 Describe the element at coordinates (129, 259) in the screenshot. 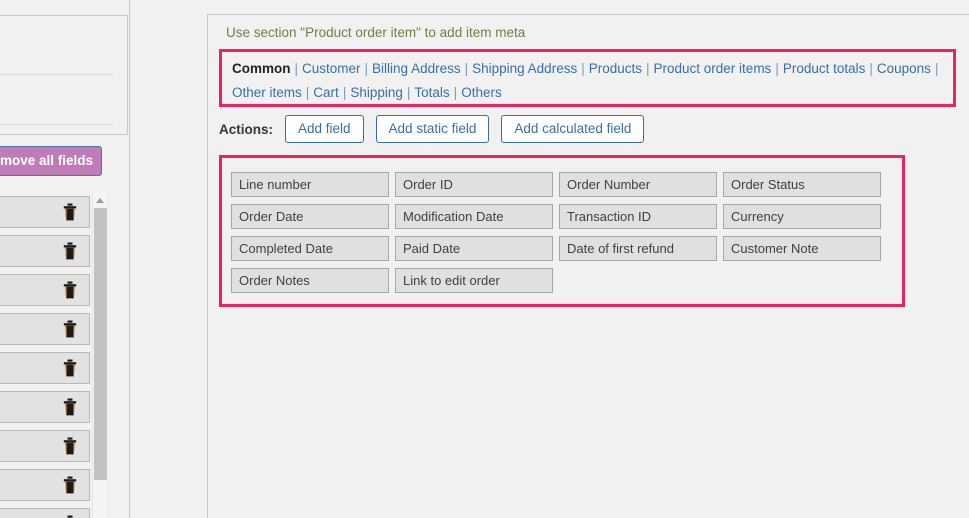

I see `panel-divider` at that location.